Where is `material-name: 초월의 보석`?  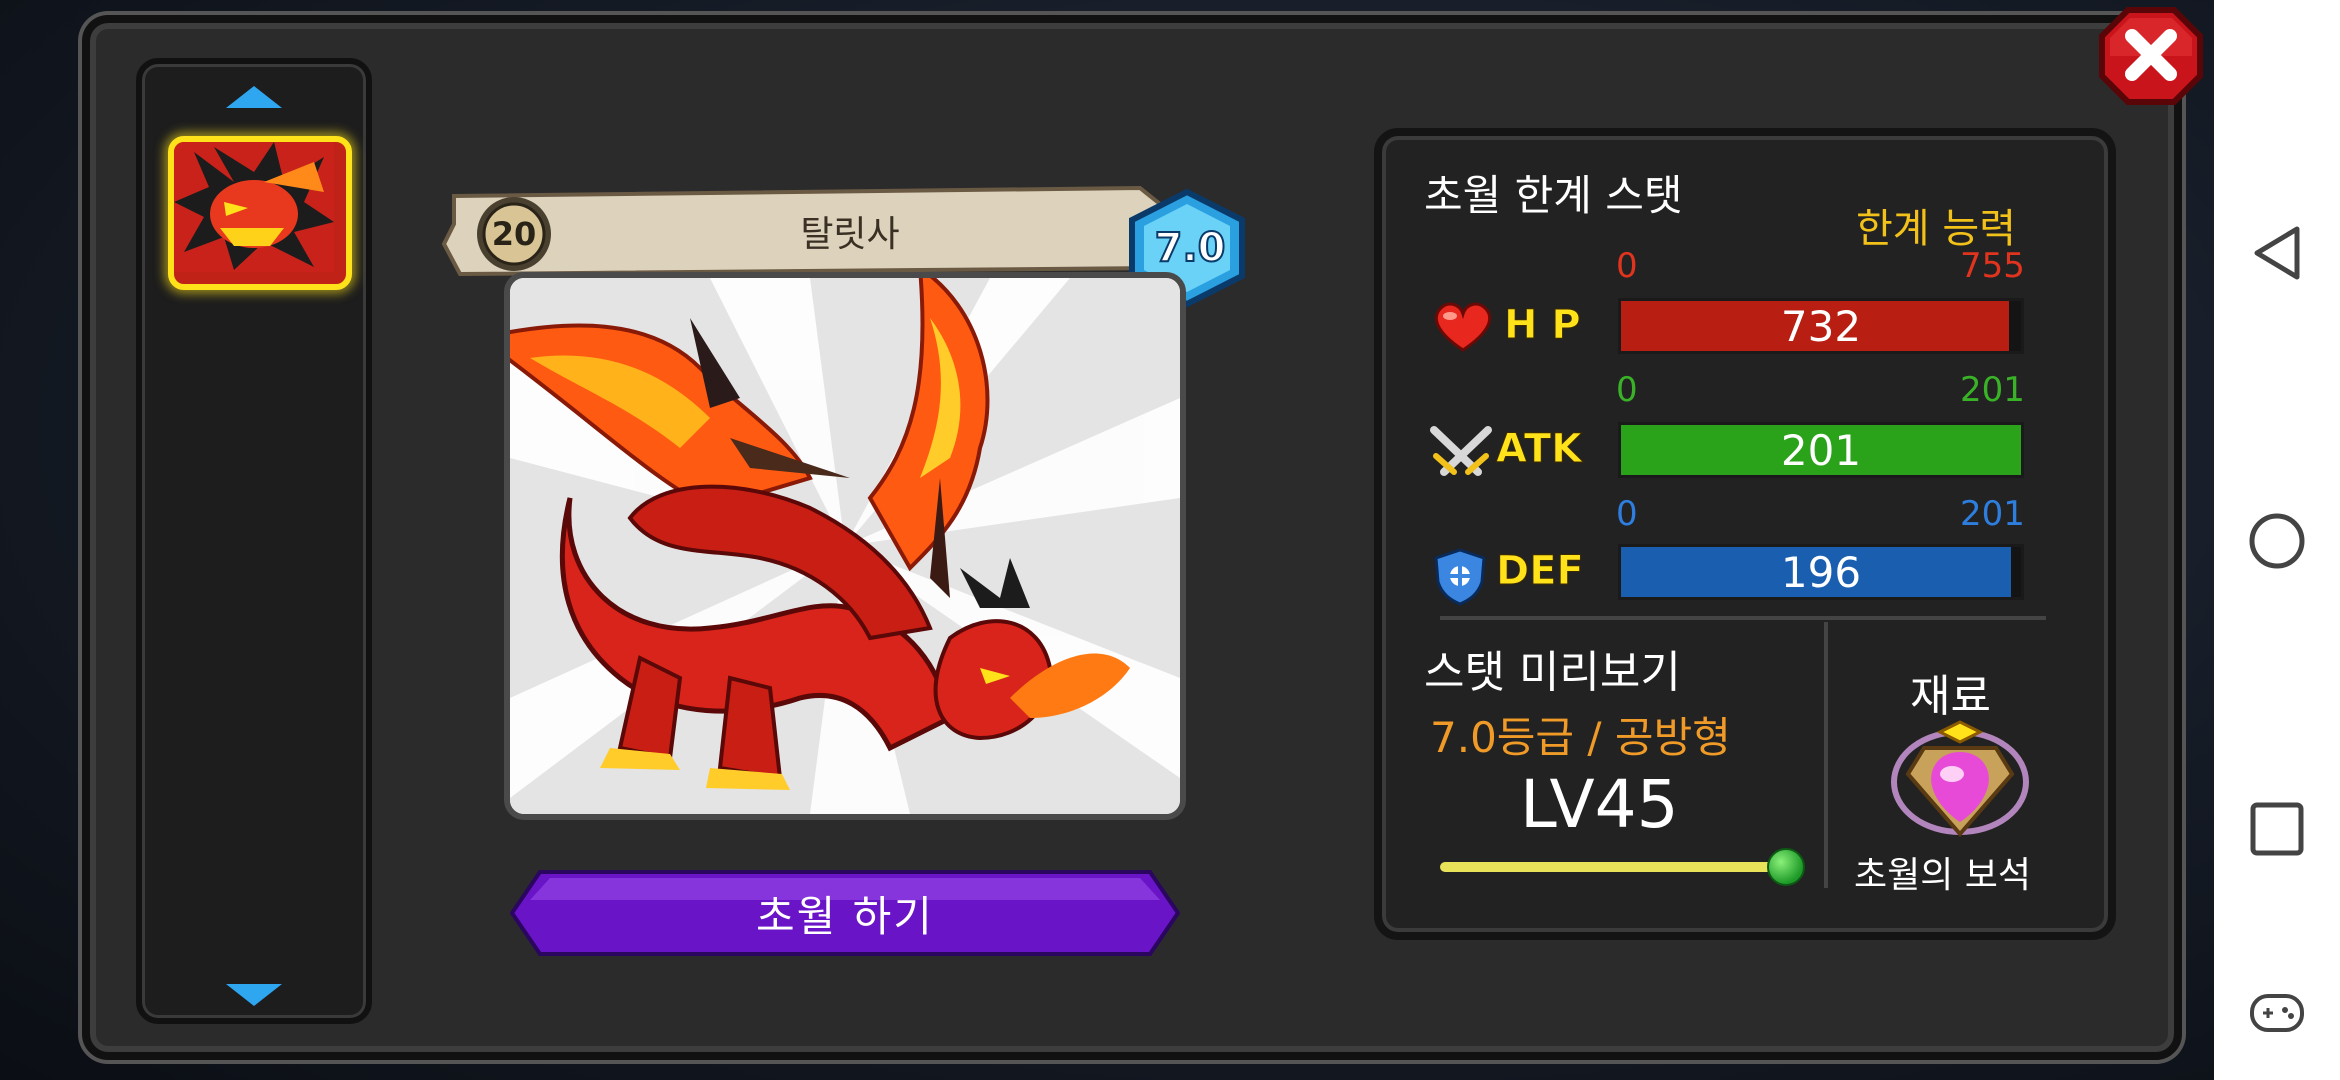
material-name: 초월의 보석 is located at coordinates (1943, 875).